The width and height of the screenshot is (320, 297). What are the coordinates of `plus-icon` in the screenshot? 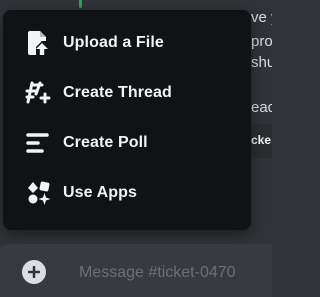 It's located at (34, 272).